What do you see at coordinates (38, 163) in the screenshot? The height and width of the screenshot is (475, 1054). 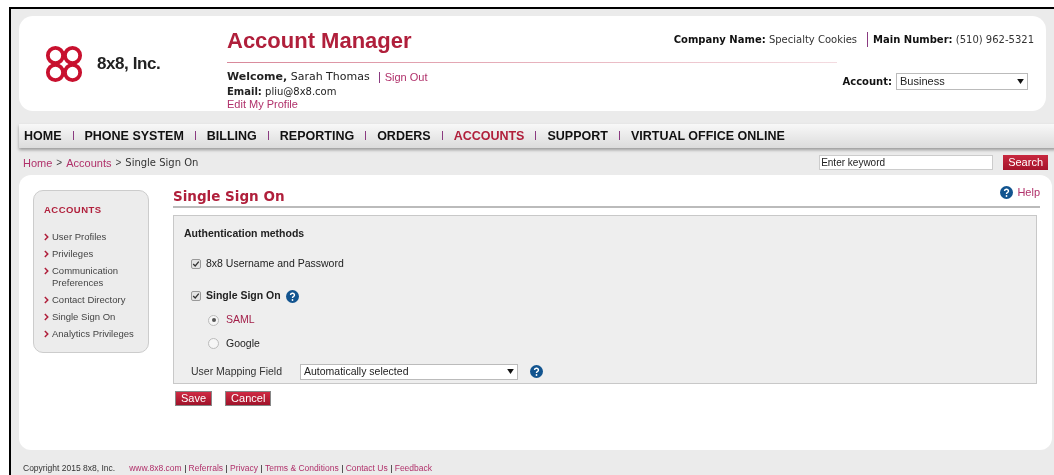 I see `breadcrumb-link: Home` at bounding box center [38, 163].